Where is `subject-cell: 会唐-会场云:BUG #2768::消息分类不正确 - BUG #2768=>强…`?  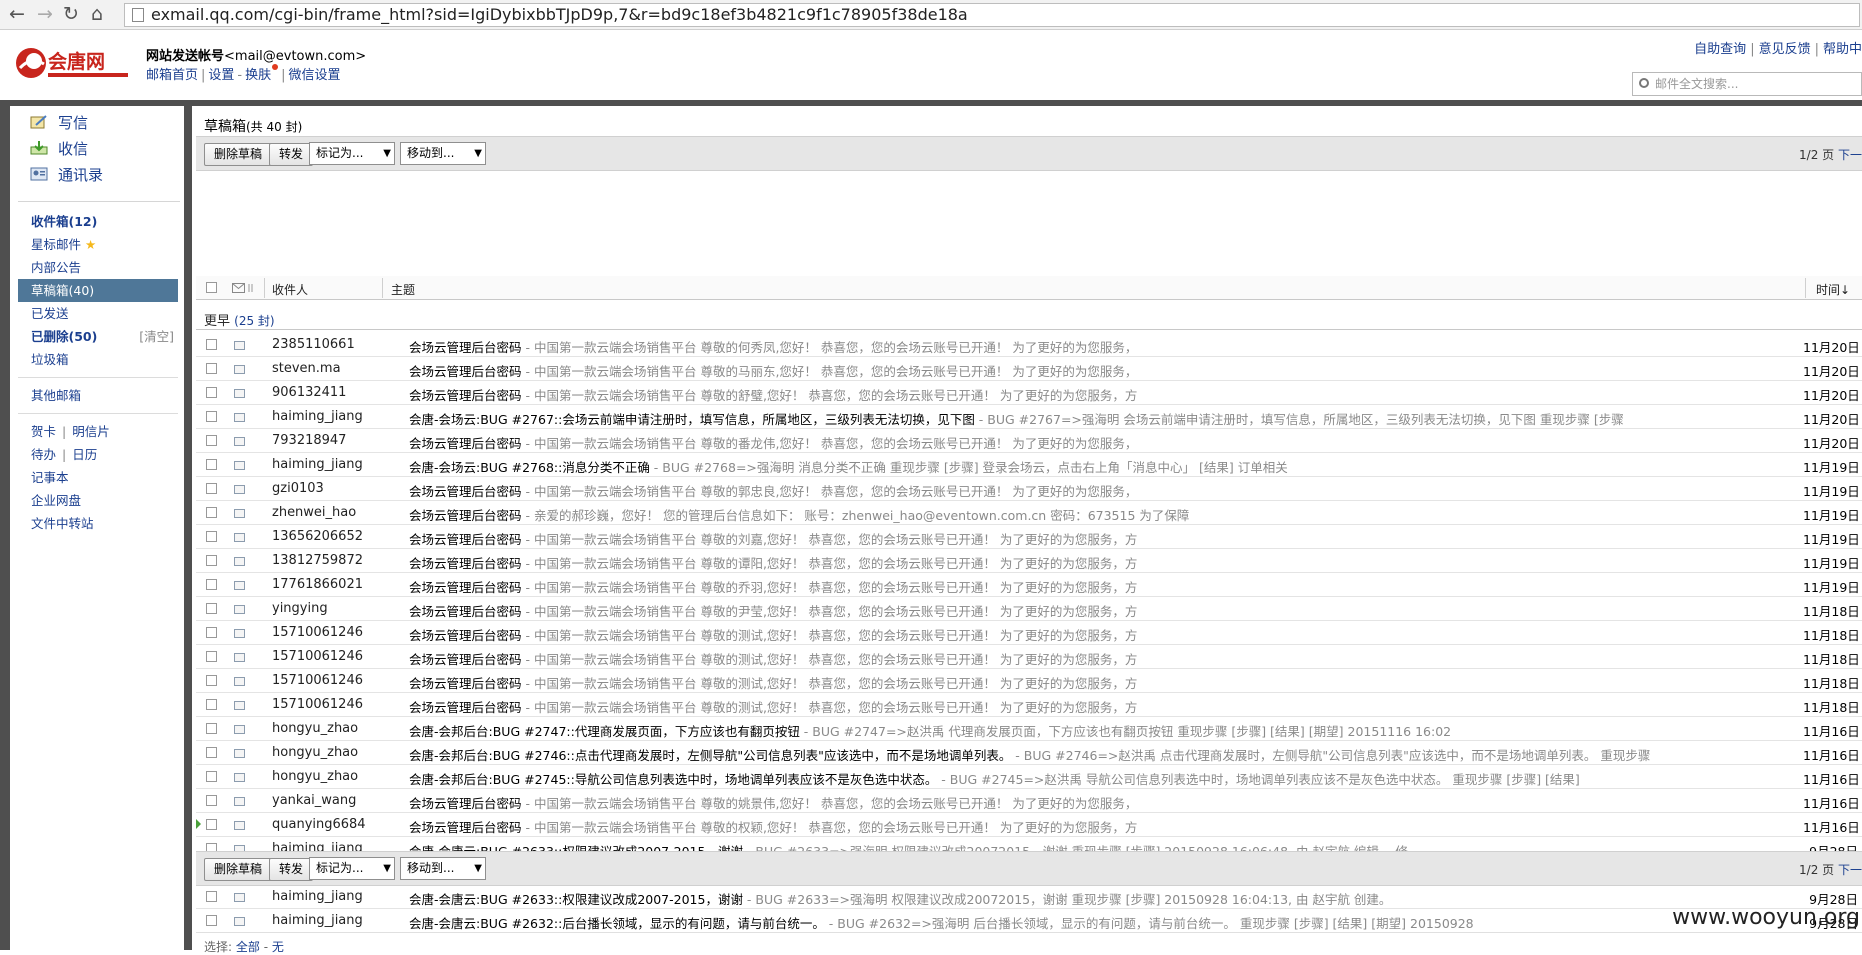 subject-cell: 会唐-会场云:BUG #2768::消息分类不正确 - BUG #2768=>强… is located at coordinates (1079, 466).